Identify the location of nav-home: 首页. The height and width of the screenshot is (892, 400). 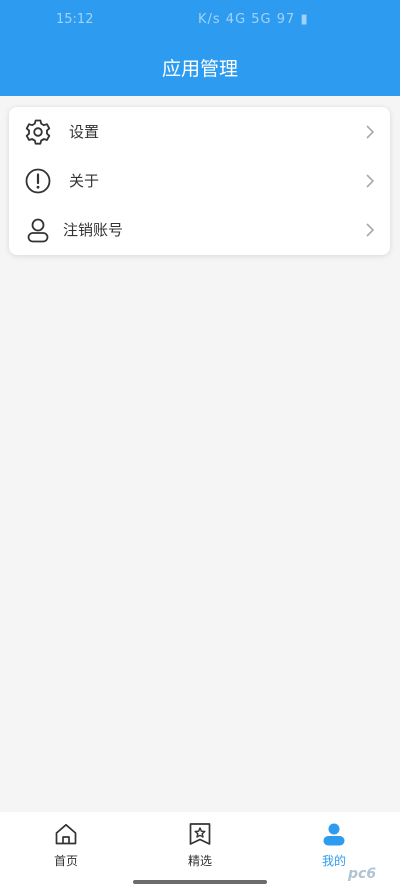
(66, 846).